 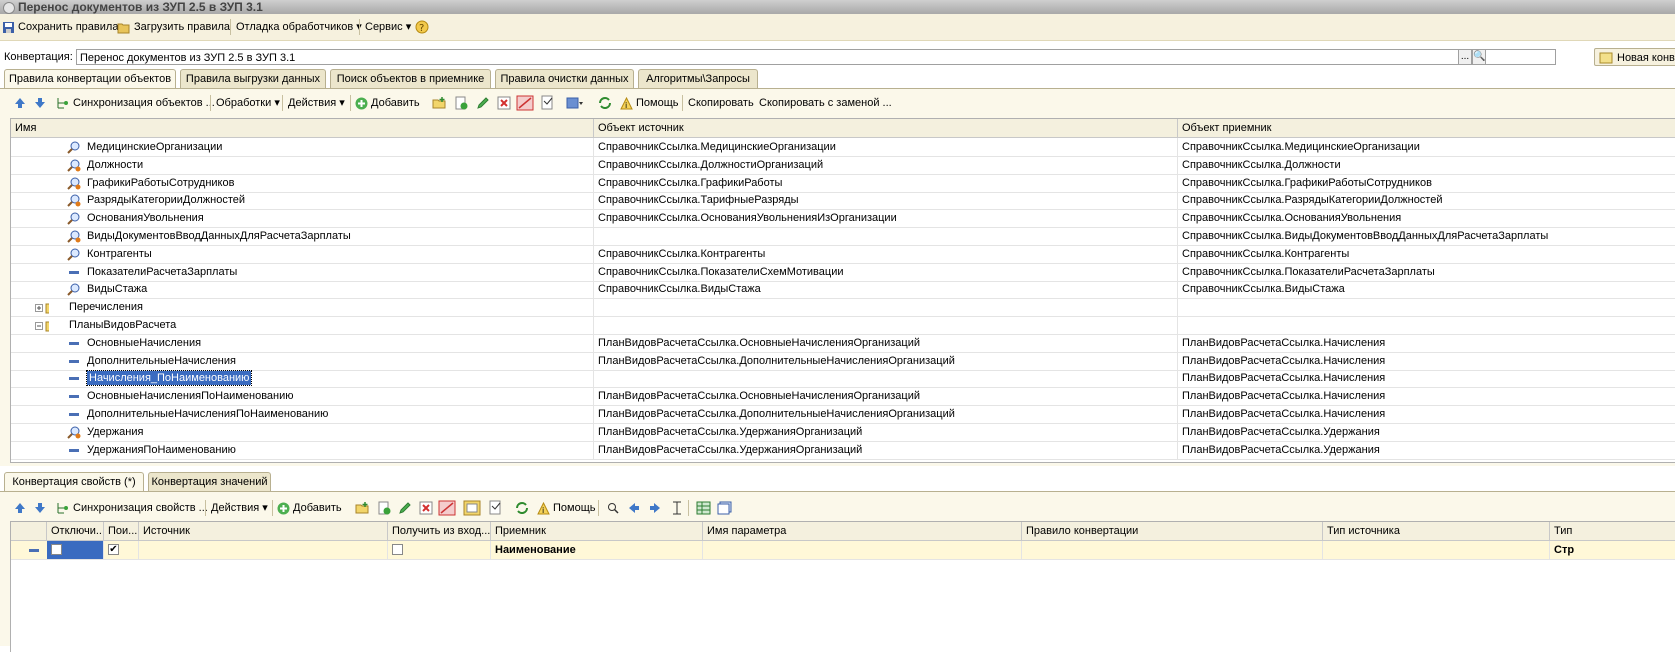 I want to click on cell-name: ОсновныеНачисления, so click(x=302, y=342).